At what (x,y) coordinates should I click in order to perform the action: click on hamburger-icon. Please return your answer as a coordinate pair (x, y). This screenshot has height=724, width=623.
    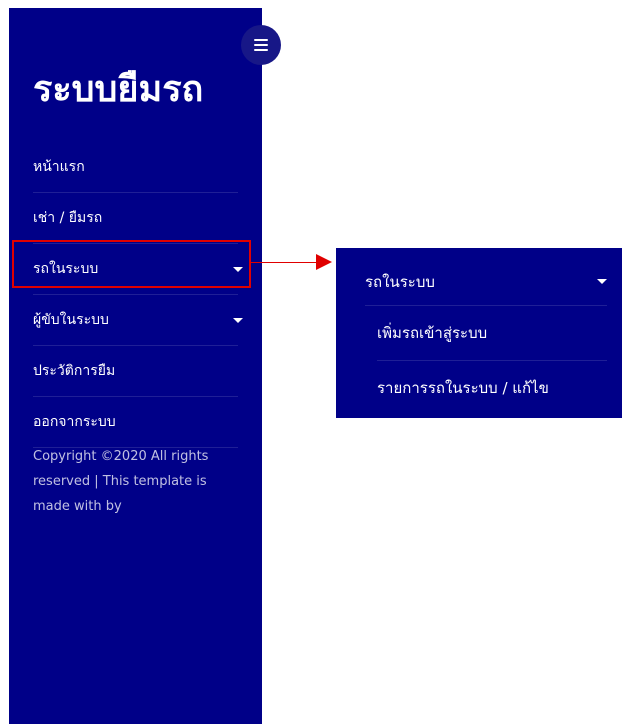
    Looking at the image, I should click on (261, 45).